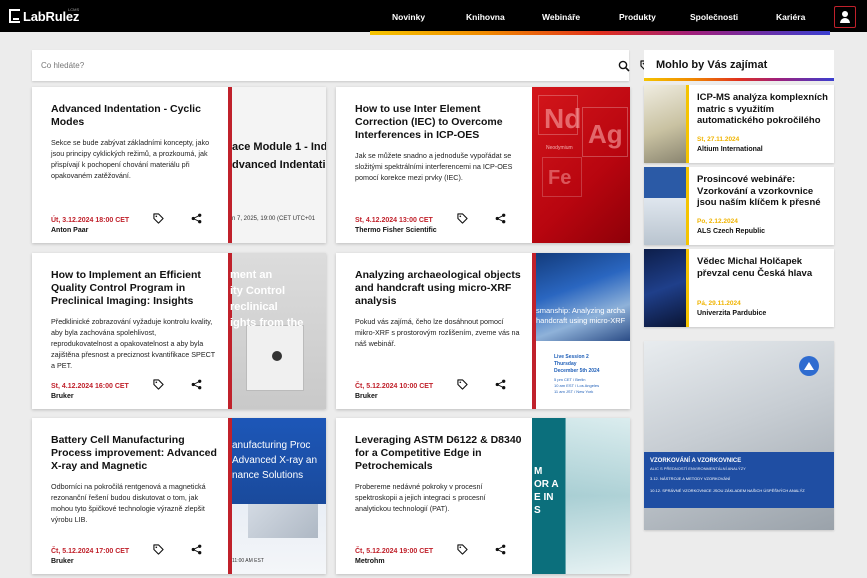 This screenshot has height=578, width=867. I want to click on card-image-text: anufacturing Proc, so click(271, 445).